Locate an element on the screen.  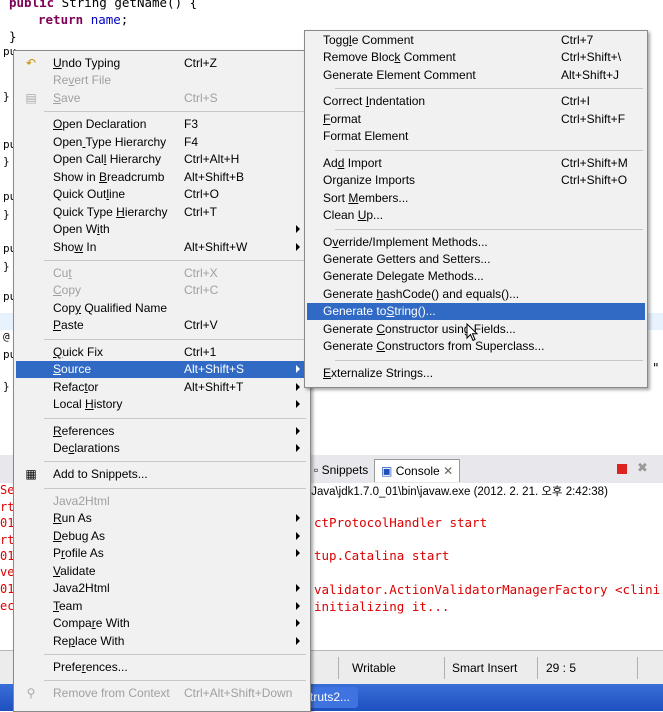
menu-item-label: Generate Element Comment is located at coordinates (399, 74).